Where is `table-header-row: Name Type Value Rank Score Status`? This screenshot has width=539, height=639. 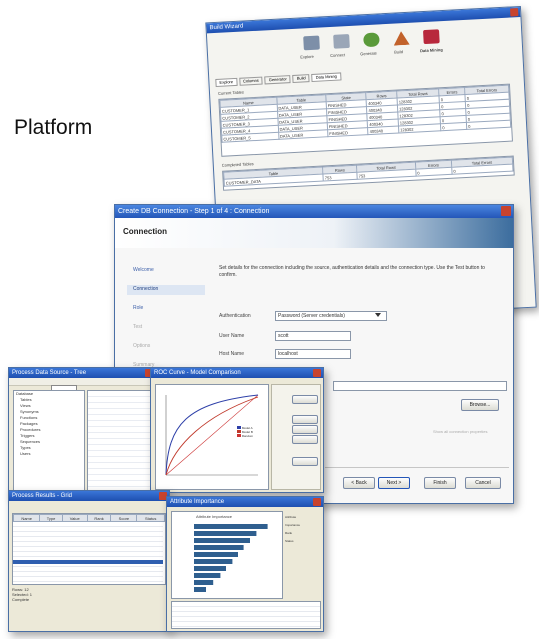 table-header-row: Name Type Value Rank Score Status is located at coordinates (88, 518).